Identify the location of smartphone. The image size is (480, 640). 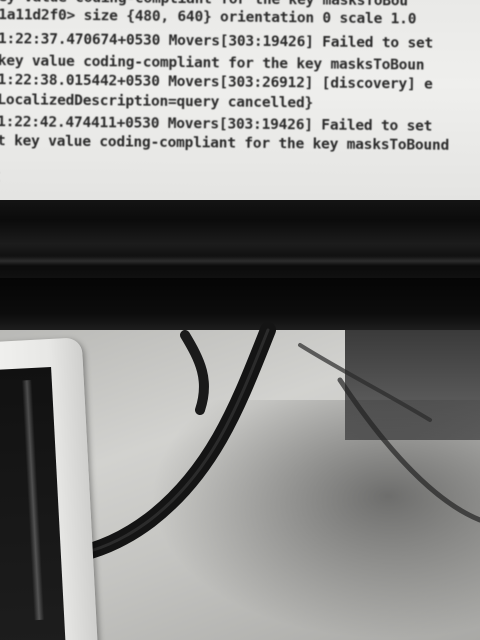
(49, 488).